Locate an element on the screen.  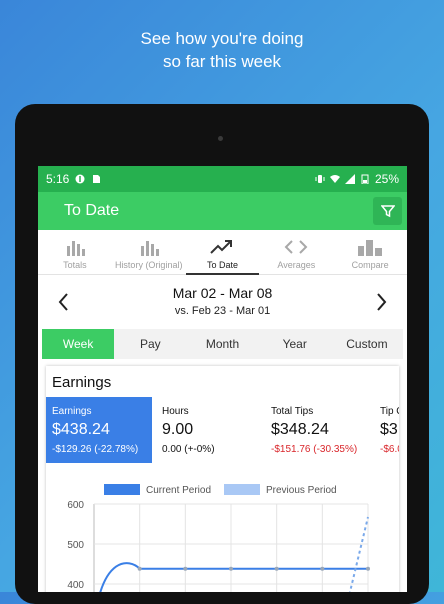
segment-pay: Pay is located at coordinates (150, 344).